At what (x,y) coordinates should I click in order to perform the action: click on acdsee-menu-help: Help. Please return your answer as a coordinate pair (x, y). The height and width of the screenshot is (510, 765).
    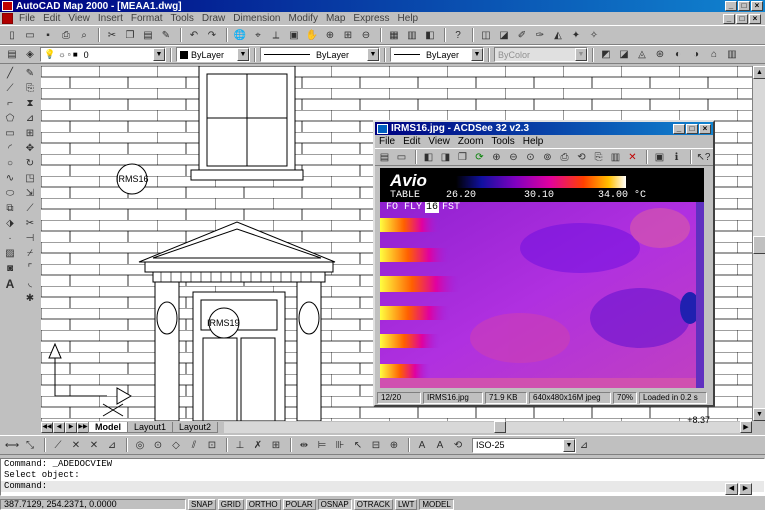
    Looking at the image, I should click on (533, 141).